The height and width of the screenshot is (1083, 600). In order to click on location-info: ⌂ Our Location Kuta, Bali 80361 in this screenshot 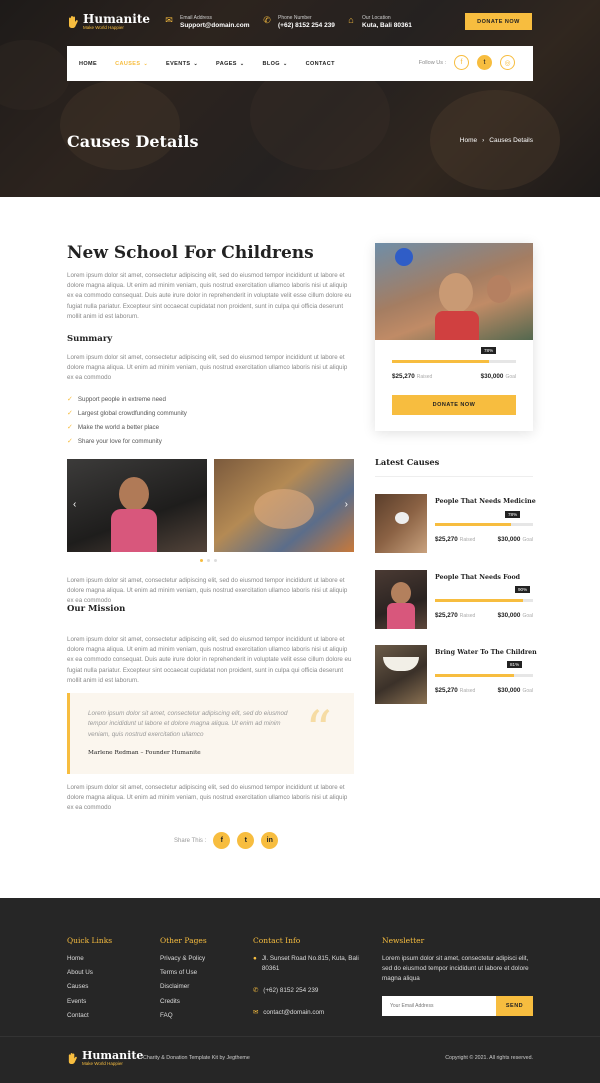, I will do `click(379, 23)`.